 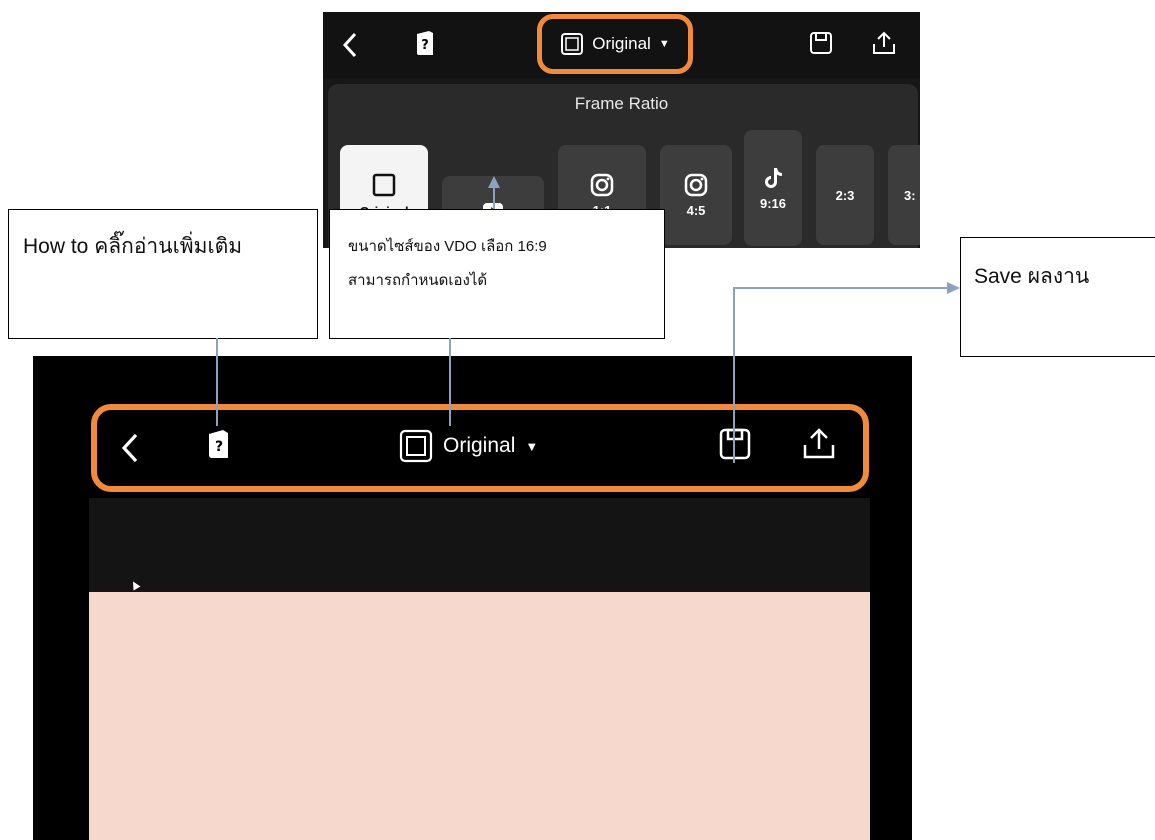 I want to click on arrowhead-save, so click(x=953, y=288).